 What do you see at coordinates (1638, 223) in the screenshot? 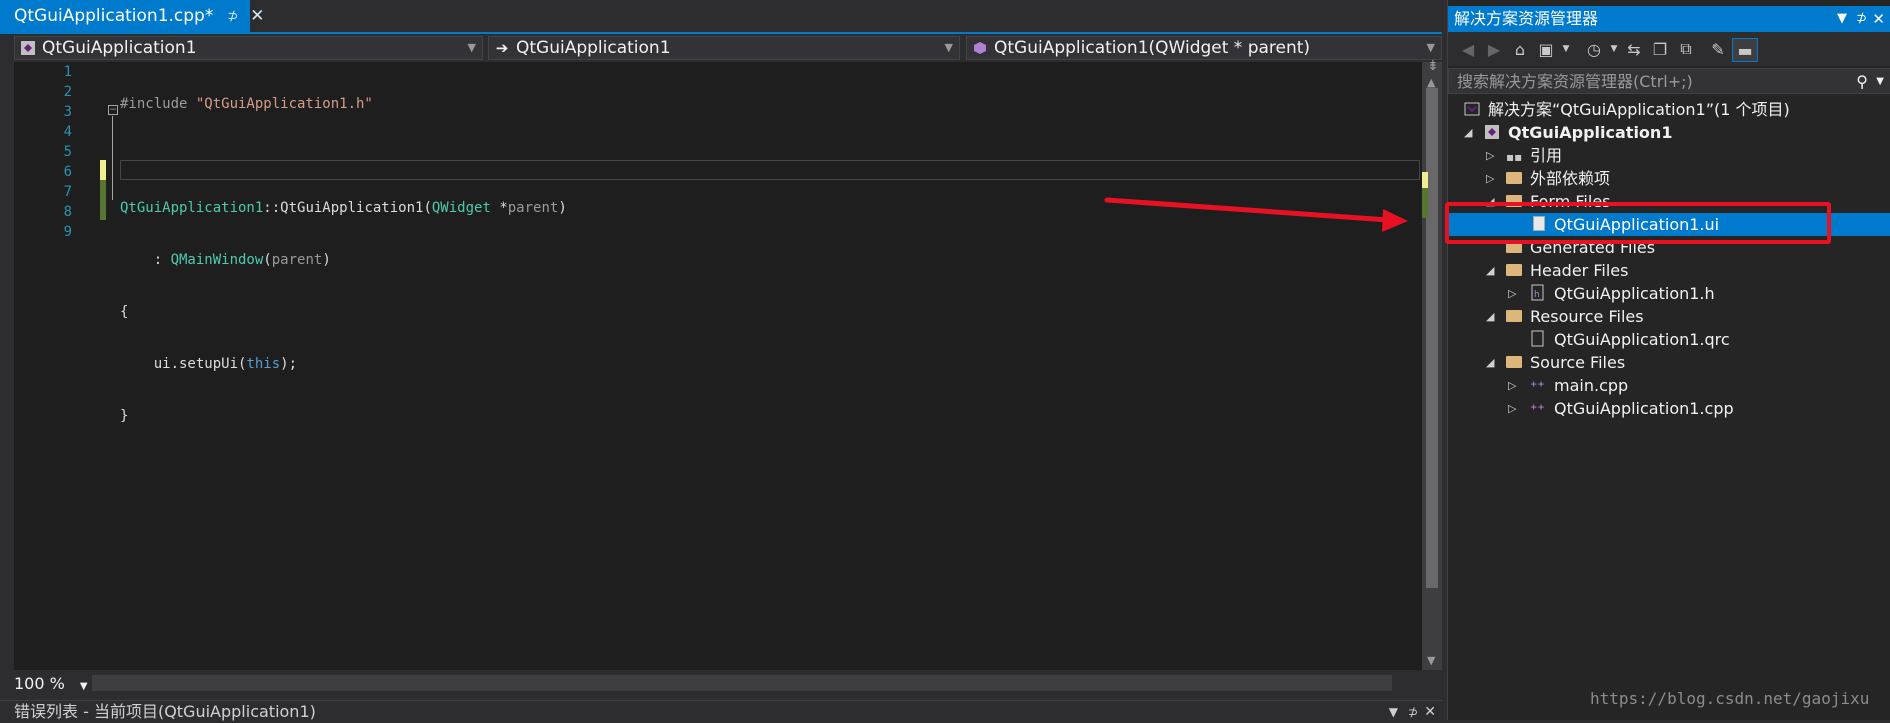
I see `annotation-highlight-box` at bounding box center [1638, 223].